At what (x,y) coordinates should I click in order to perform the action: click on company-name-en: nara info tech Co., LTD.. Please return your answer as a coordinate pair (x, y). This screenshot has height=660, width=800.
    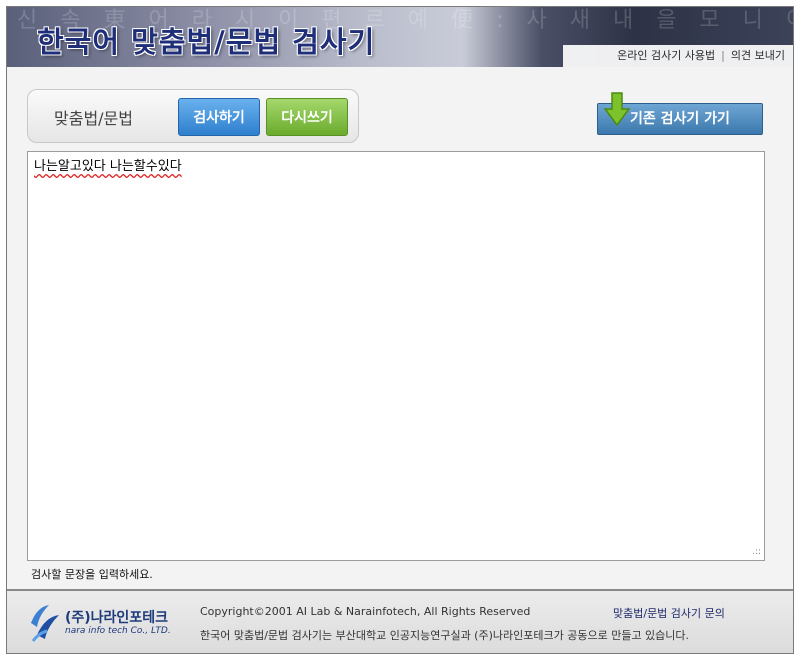
    Looking at the image, I should click on (118, 631).